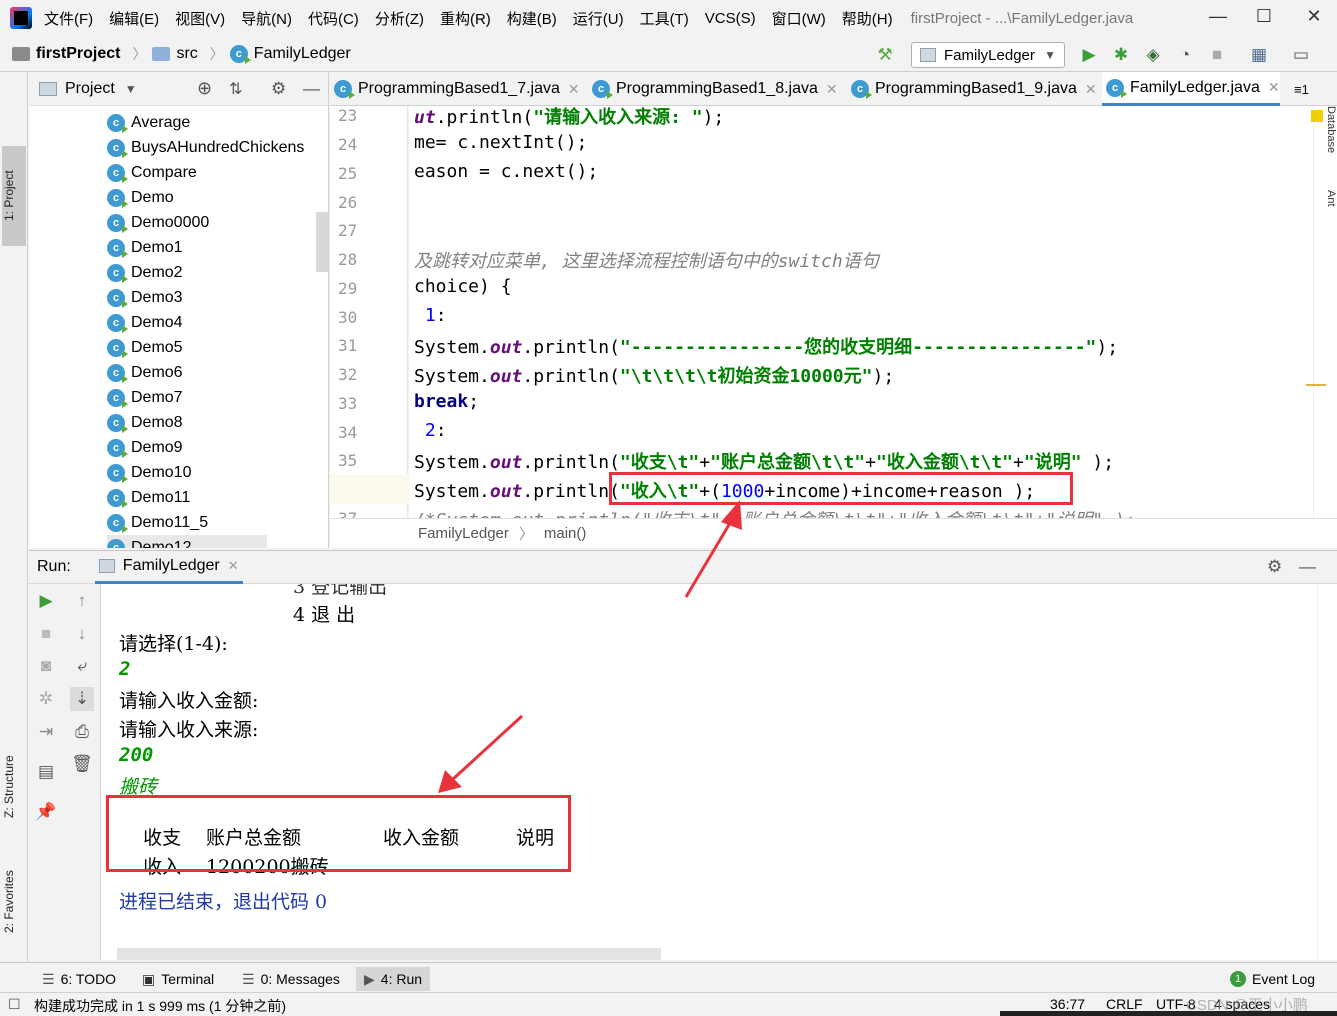 The height and width of the screenshot is (1016, 1337). Describe the element at coordinates (730, 18) in the screenshot. I see `menu-vcs: VCS(S)` at that location.